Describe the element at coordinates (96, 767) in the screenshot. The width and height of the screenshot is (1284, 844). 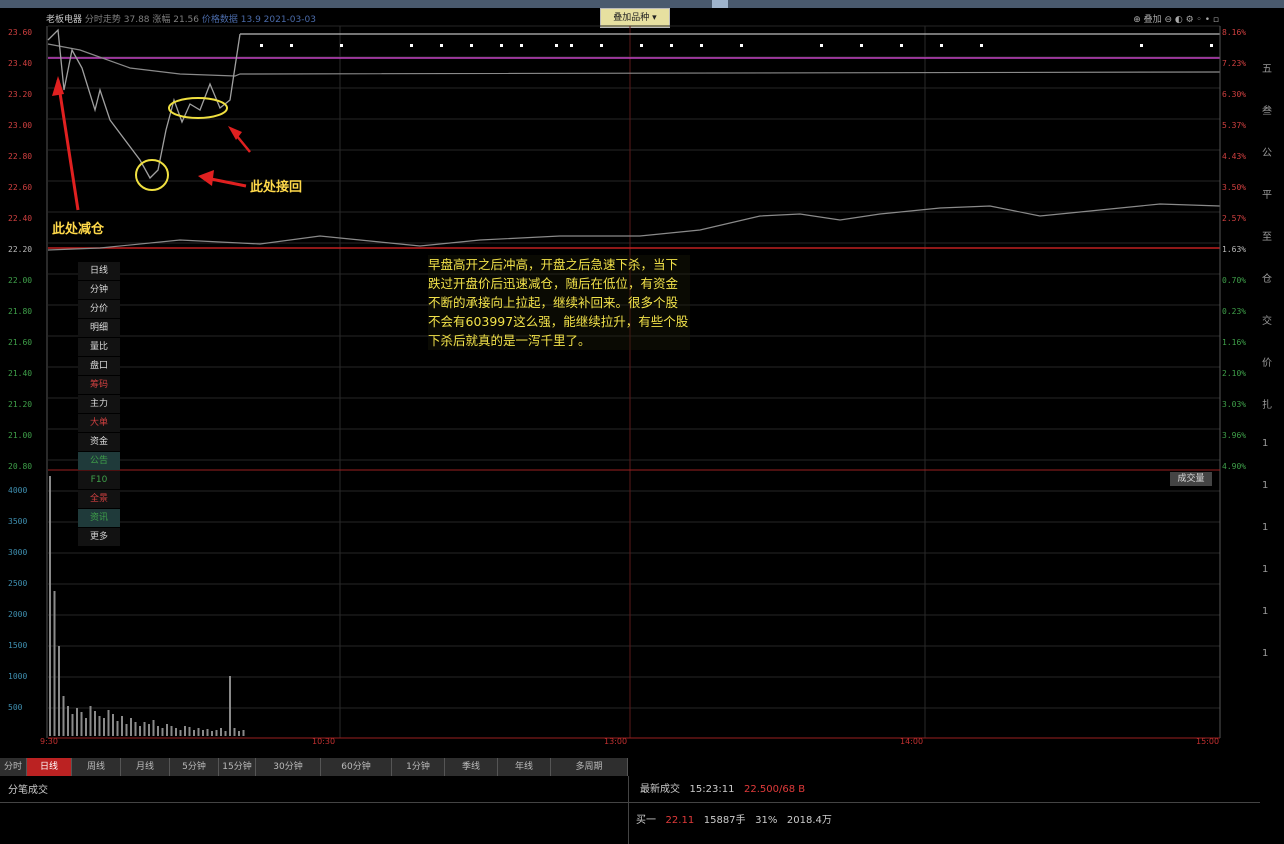
I see `period-tab: 周线` at that location.